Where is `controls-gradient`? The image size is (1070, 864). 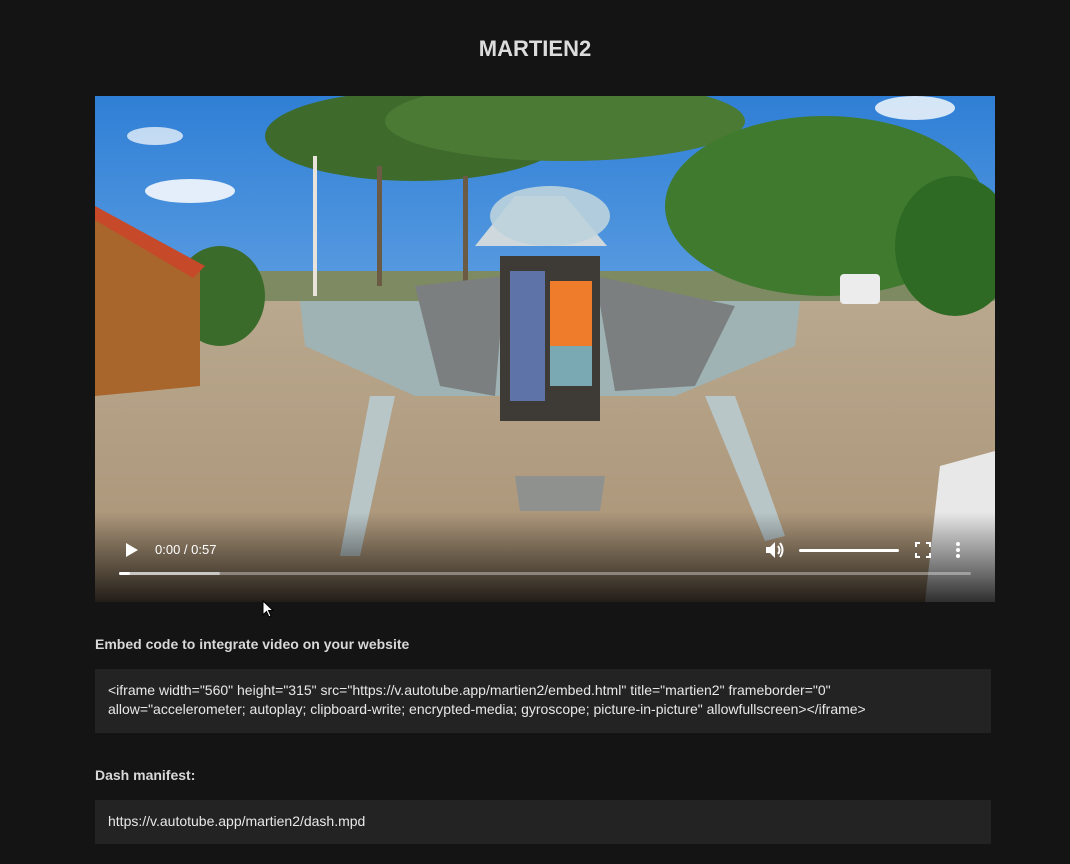 controls-gradient is located at coordinates (545, 557).